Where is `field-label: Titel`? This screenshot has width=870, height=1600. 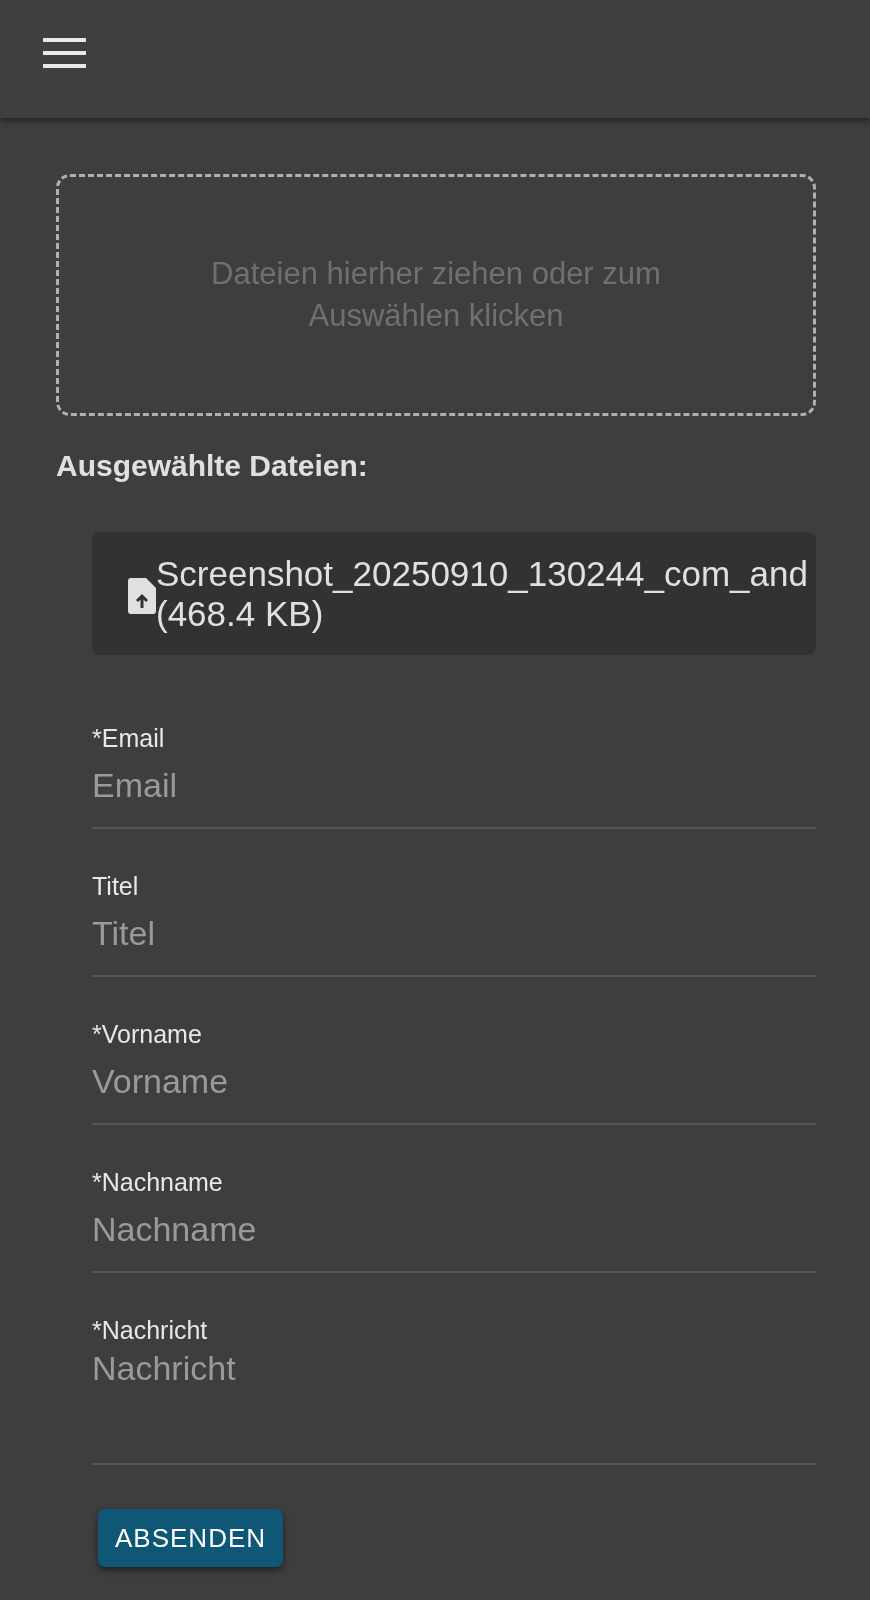 field-label: Titel is located at coordinates (116, 886).